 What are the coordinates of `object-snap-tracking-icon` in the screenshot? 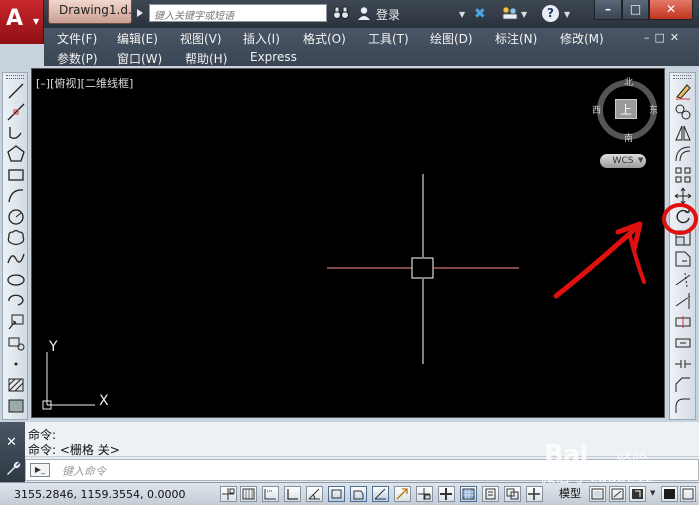 It's located at (380, 494).